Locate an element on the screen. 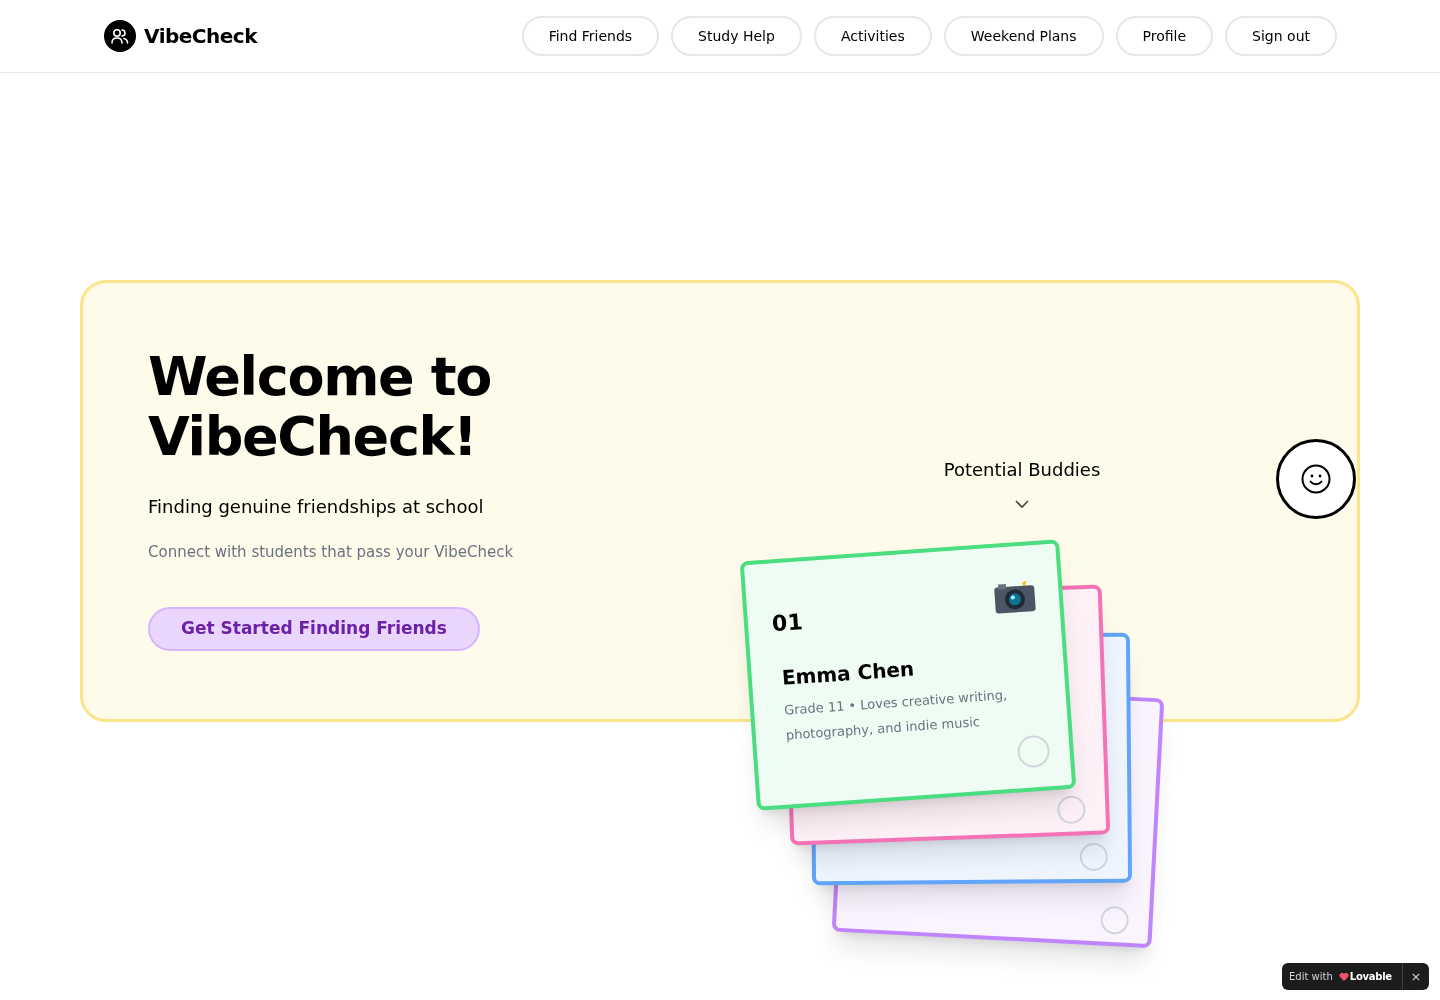 This screenshot has height=1000, width=1440. people-icon is located at coordinates (120, 36).